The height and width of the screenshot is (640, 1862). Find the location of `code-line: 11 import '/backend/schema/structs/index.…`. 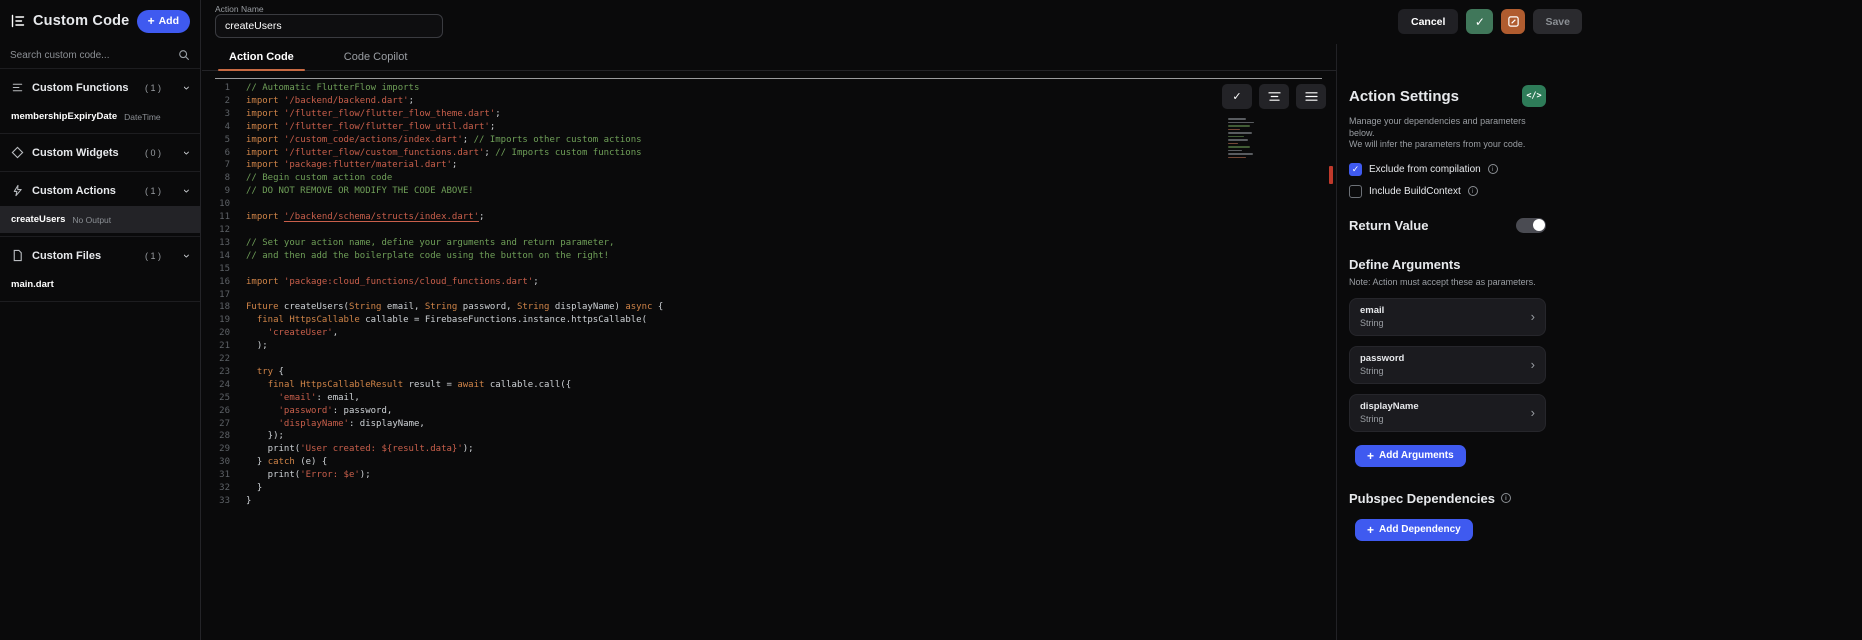

code-line: 11 import '/backend/schema/structs/index.… is located at coordinates (769, 217).